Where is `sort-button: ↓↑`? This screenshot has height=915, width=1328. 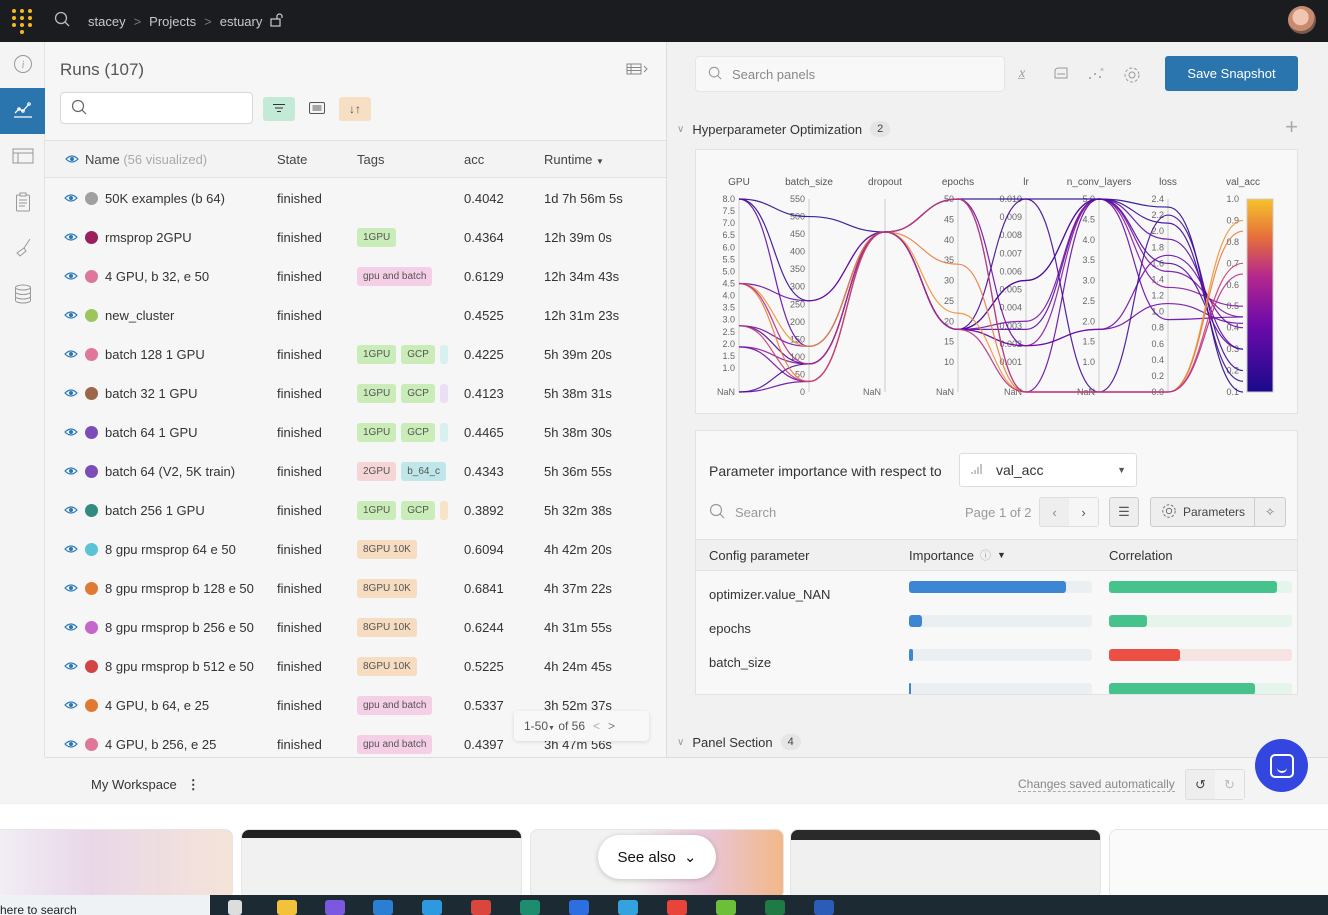 sort-button: ↓↑ is located at coordinates (355, 109).